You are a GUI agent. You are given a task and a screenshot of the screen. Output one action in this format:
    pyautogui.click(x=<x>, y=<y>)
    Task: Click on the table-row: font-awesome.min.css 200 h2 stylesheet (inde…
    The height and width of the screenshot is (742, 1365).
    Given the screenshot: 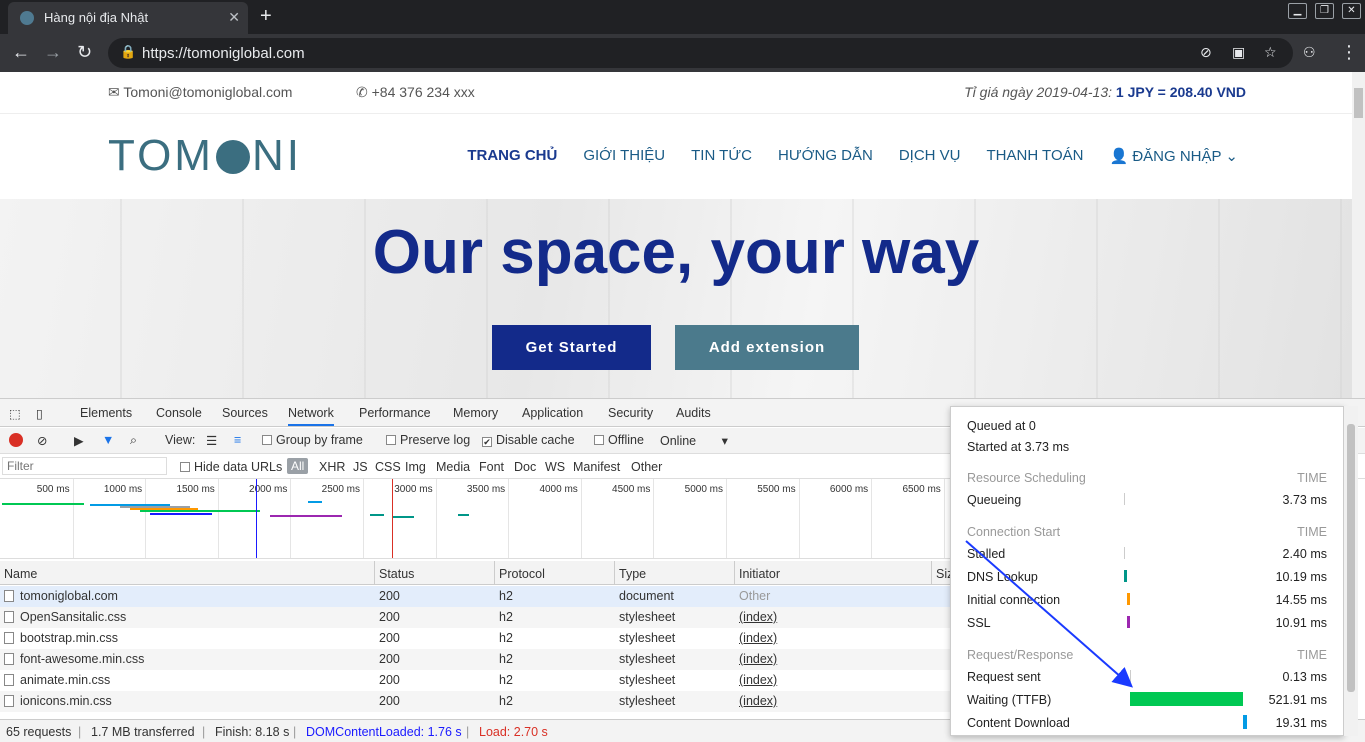 What is the action you would take?
    pyautogui.click(x=475, y=659)
    